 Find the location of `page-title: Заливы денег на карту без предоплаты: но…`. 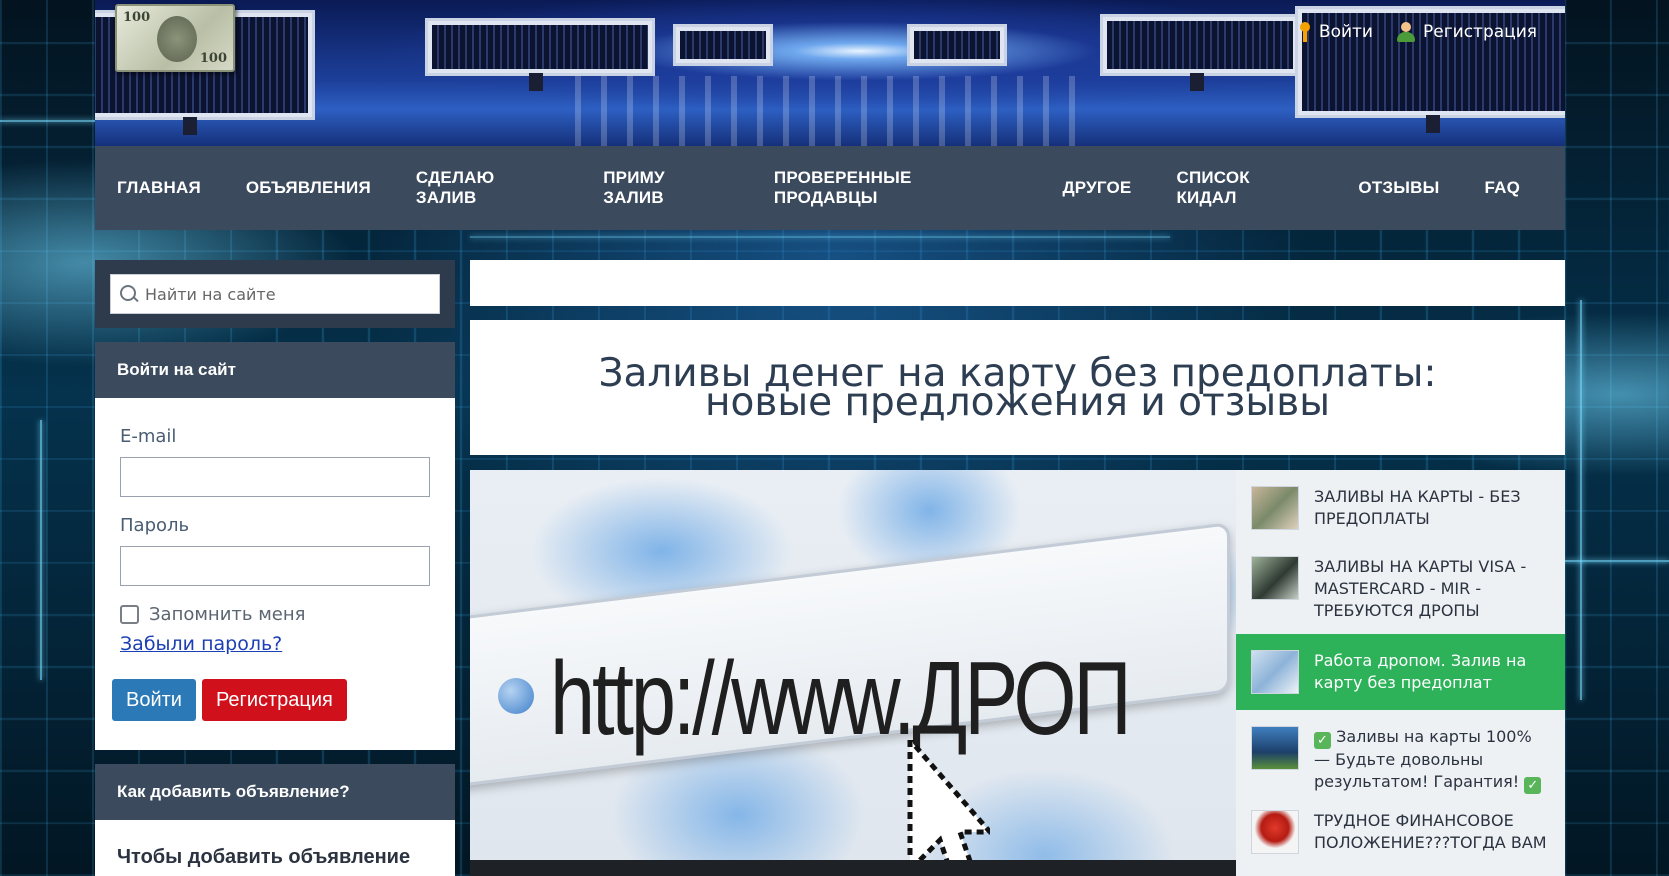

page-title: Заливы денег на карту без предоплаты: но… is located at coordinates (1017, 387).